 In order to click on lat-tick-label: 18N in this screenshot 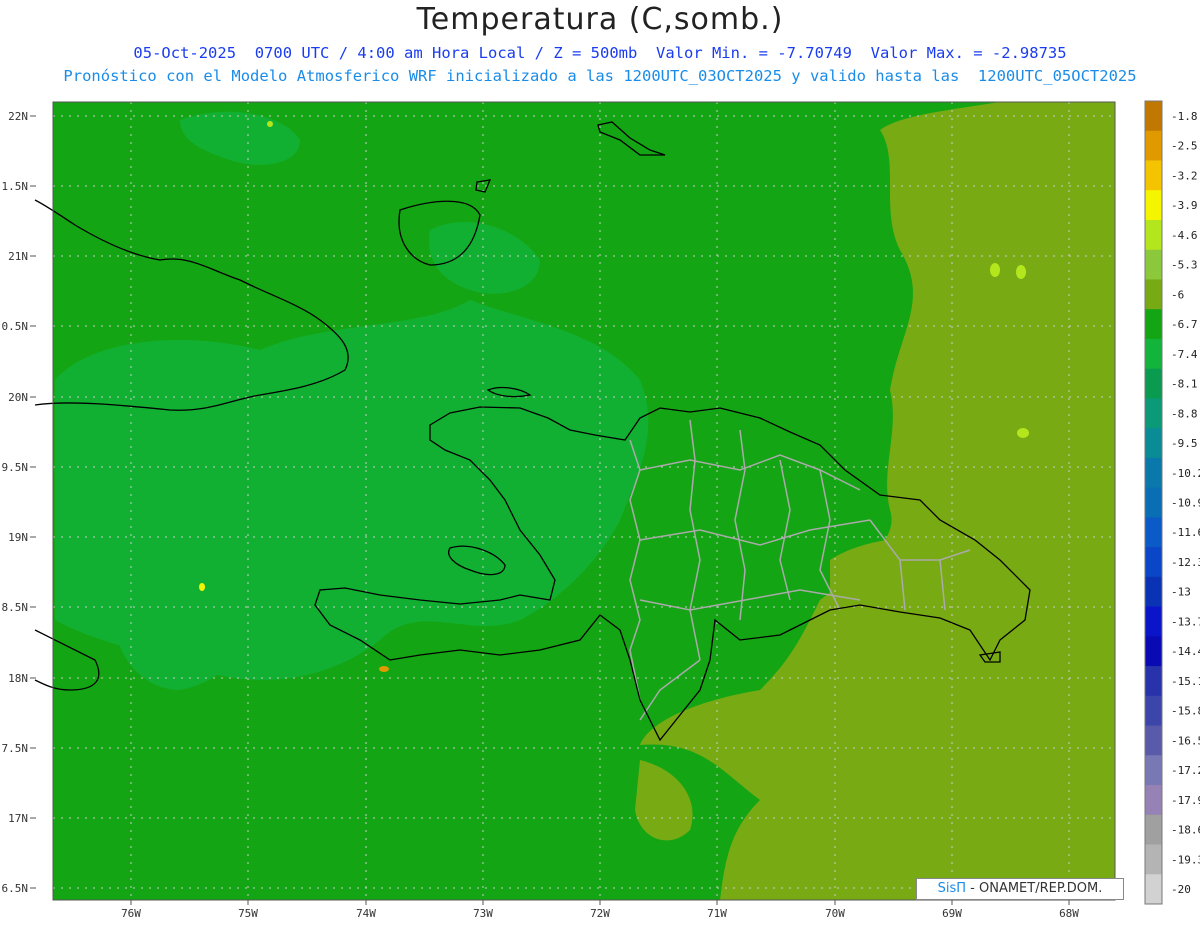, I will do `click(18, 678)`.